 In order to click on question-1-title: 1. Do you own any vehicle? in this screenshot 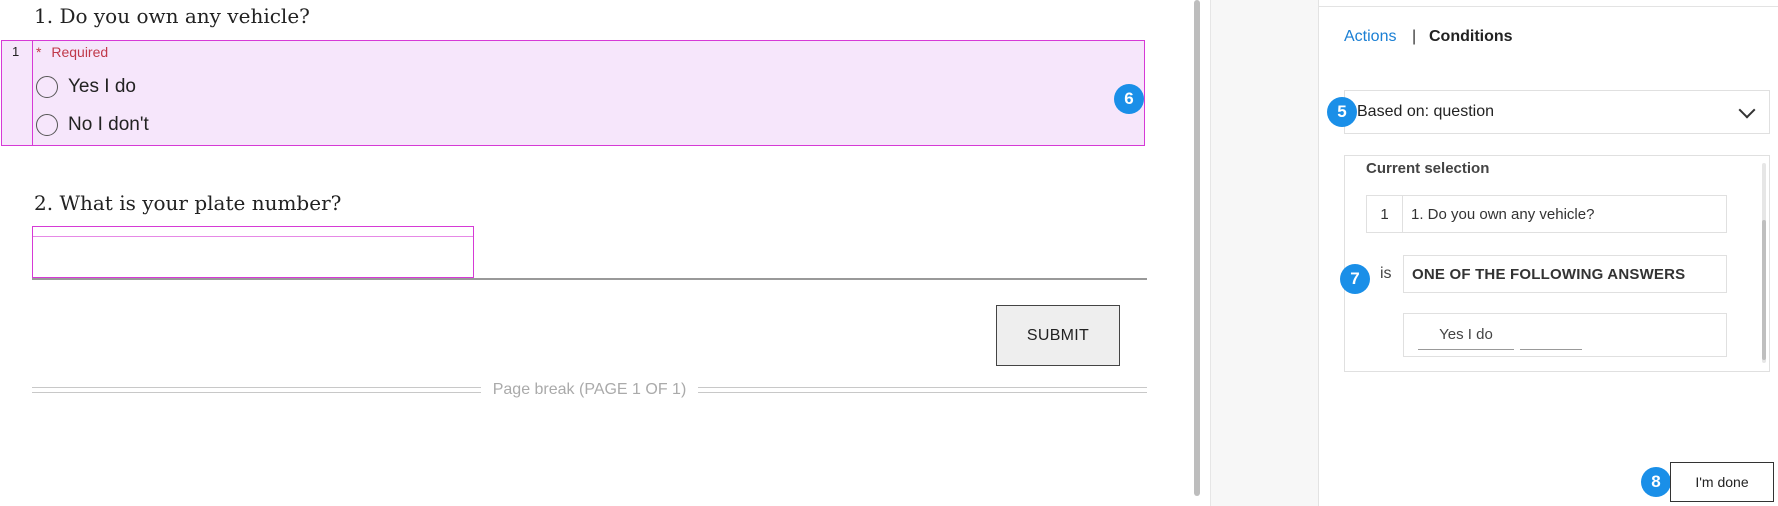, I will do `click(172, 16)`.